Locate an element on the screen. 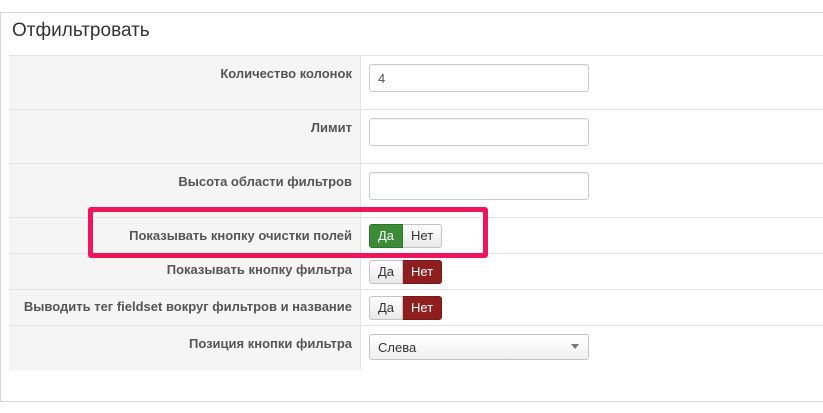 This screenshot has width=823, height=413. row-show-filter-button: Показывать кнопку фильтра Да Нет is located at coordinates (416, 272).